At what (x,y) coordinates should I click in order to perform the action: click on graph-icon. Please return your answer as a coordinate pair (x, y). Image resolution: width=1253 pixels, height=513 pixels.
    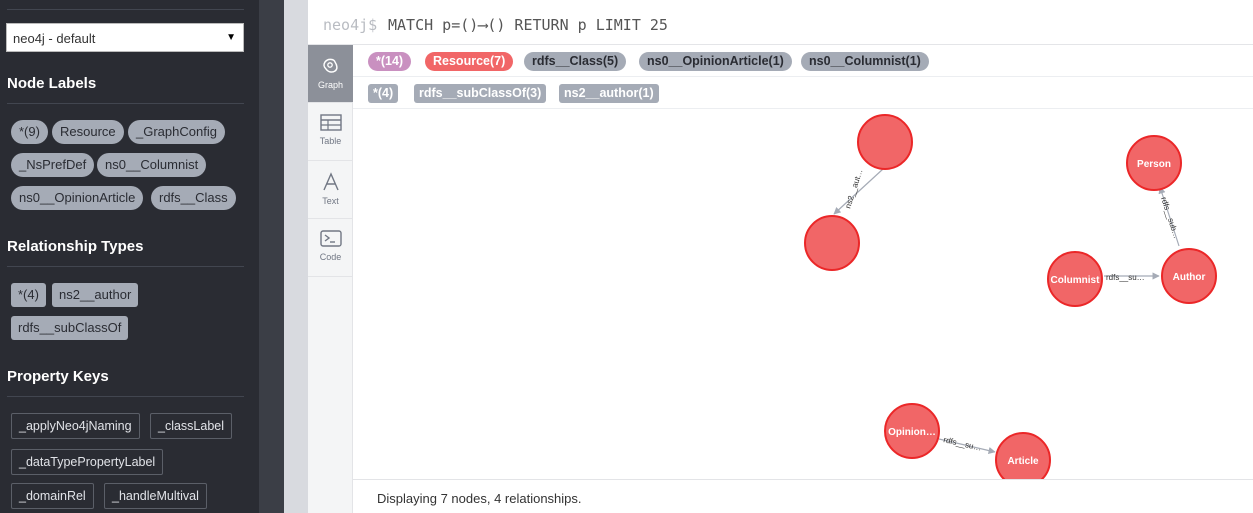
    Looking at the image, I should click on (330, 65).